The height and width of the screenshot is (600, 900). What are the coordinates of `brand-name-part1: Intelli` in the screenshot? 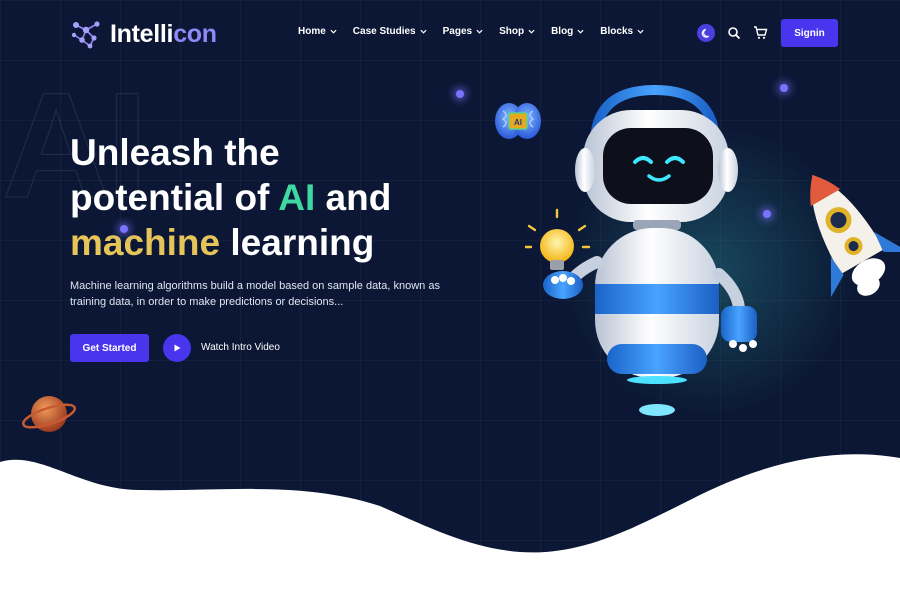 It's located at (142, 33).